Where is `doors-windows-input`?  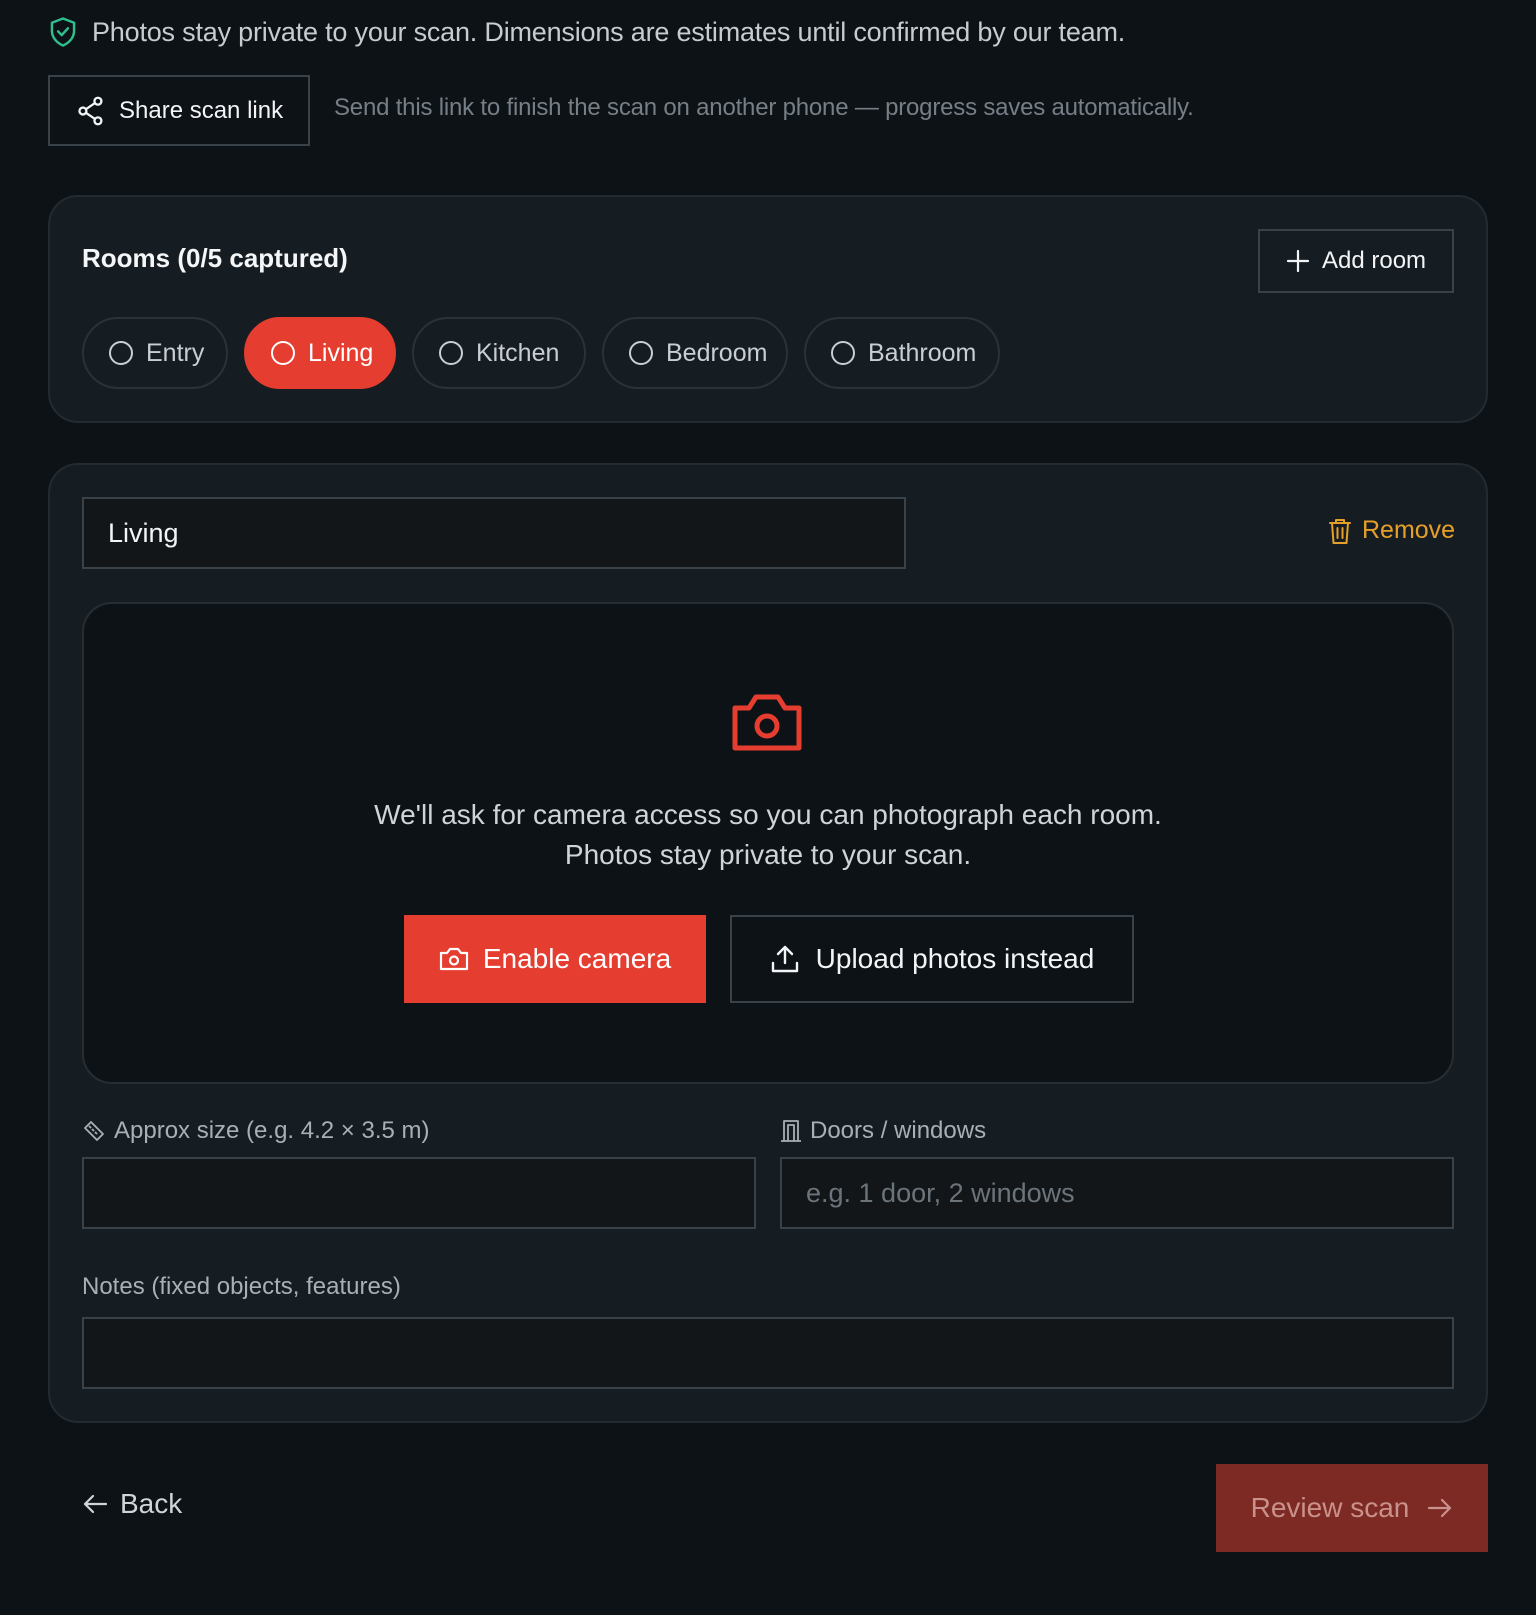
doors-windows-input is located at coordinates (1117, 1193).